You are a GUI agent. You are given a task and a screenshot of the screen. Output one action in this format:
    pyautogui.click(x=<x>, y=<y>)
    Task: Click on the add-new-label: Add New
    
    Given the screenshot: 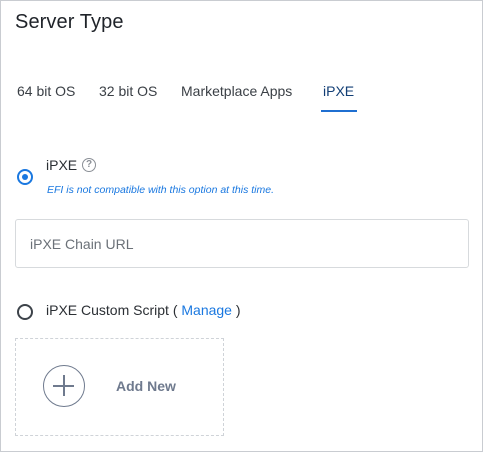 What is the action you would take?
    pyautogui.click(x=146, y=386)
    